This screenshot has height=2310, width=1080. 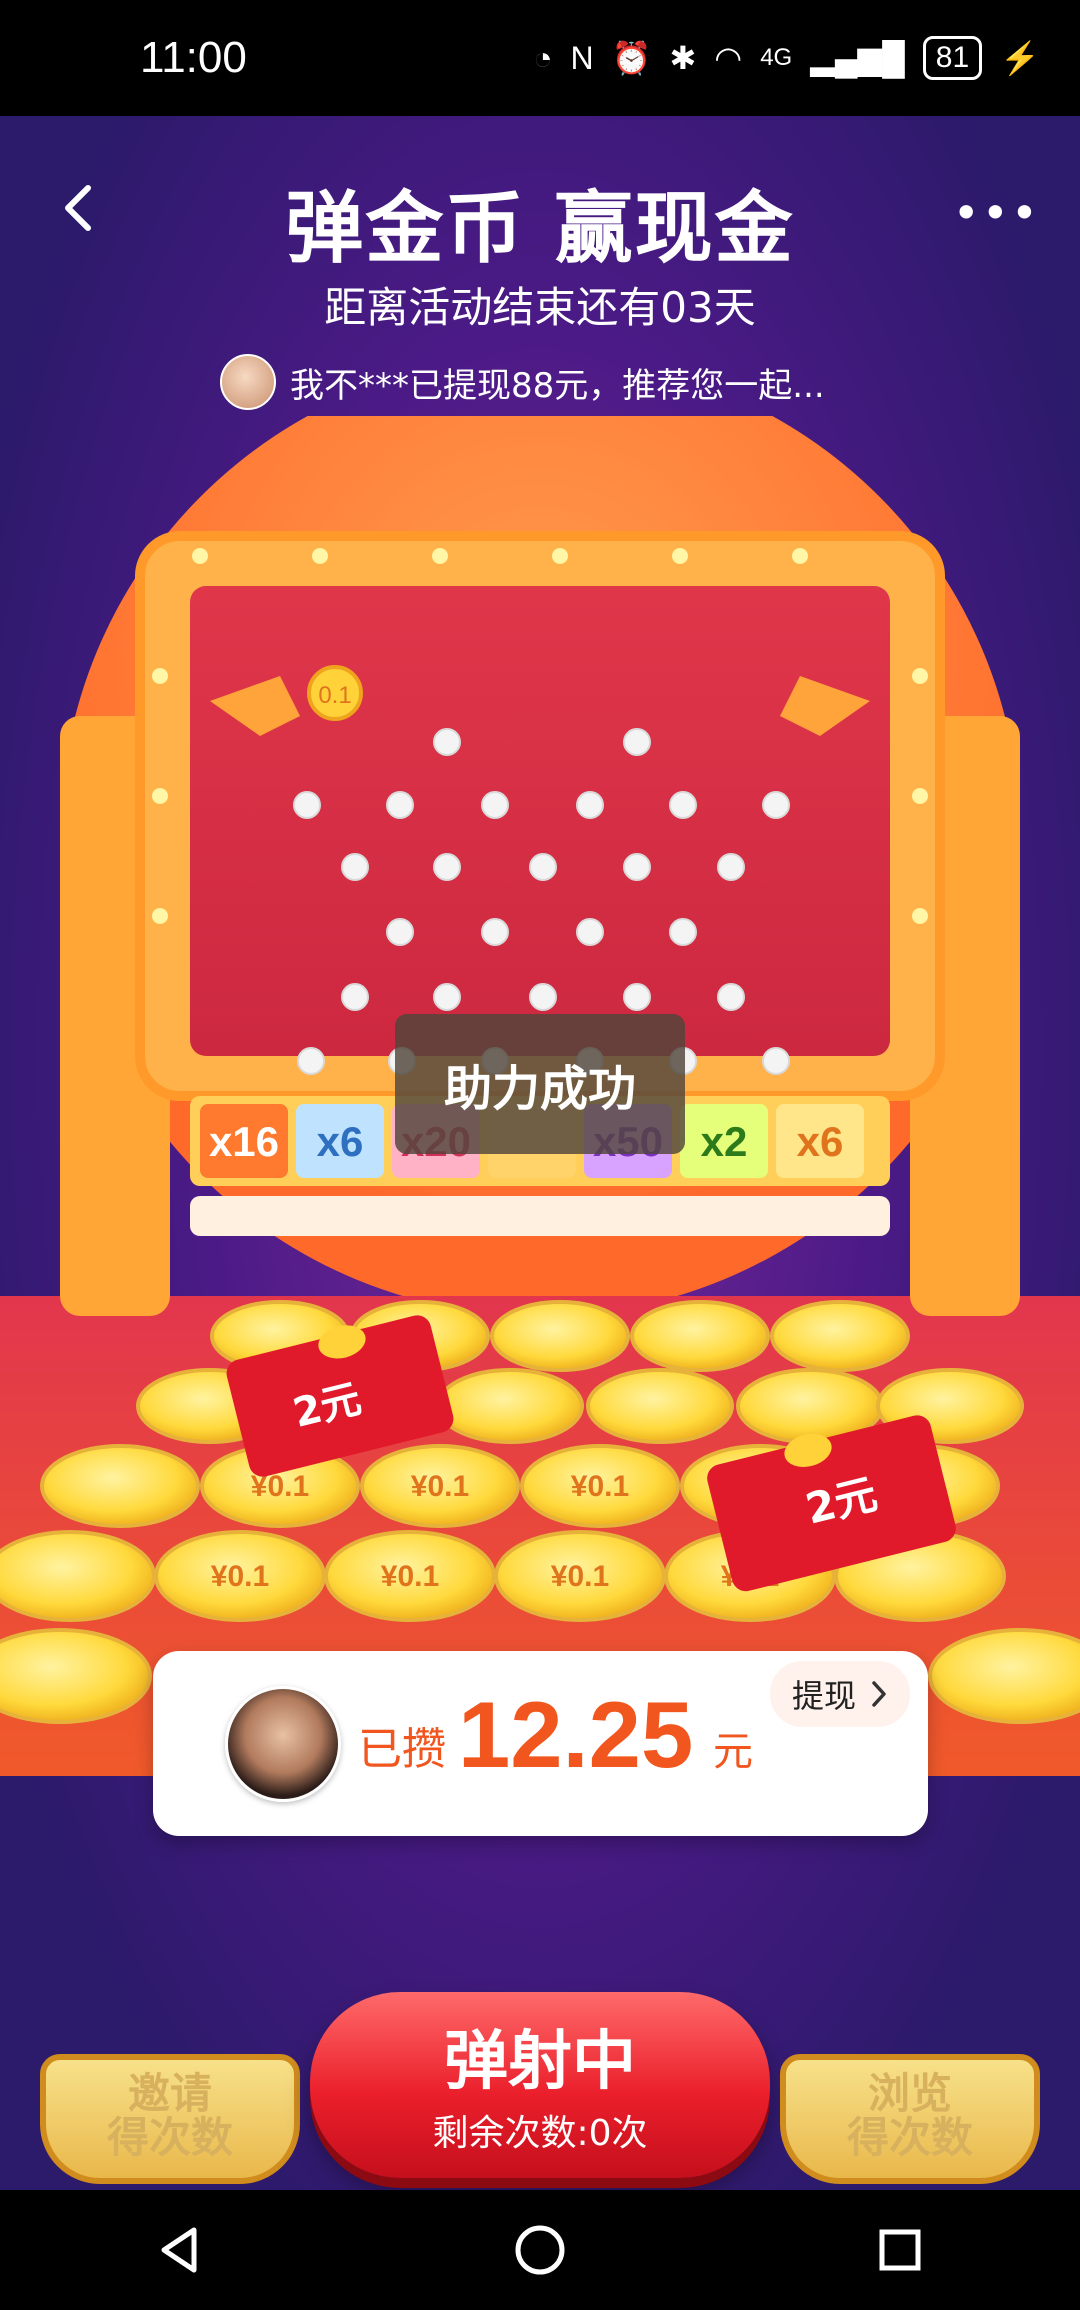 What do you see at coordinates (283, 1744) in the screenshot?
I see `avatar` at bounding box center [283, 1744].